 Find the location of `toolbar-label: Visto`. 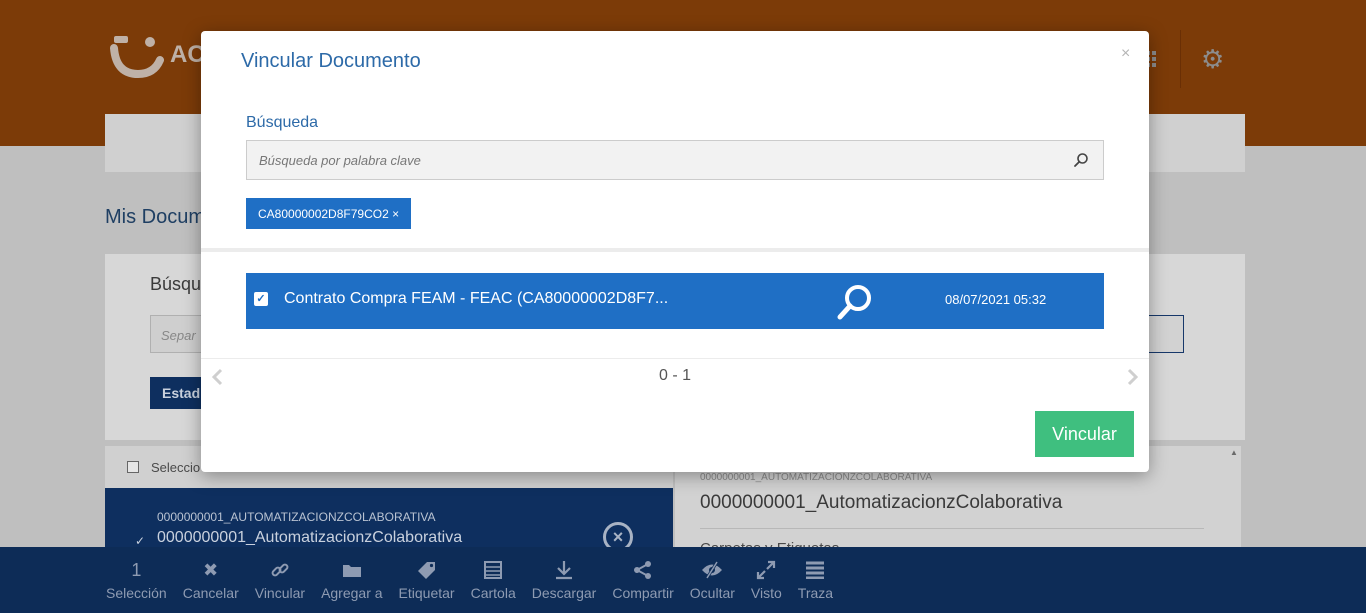

toolbar-label: Visto is located at coordinates (766, 593).